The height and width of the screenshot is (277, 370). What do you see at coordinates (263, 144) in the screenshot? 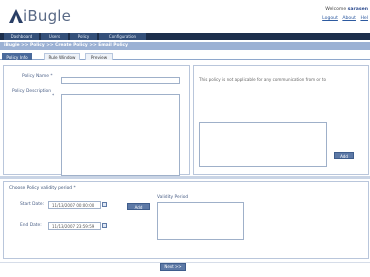
I see `applicability-list` at bounding box center [263, 144].